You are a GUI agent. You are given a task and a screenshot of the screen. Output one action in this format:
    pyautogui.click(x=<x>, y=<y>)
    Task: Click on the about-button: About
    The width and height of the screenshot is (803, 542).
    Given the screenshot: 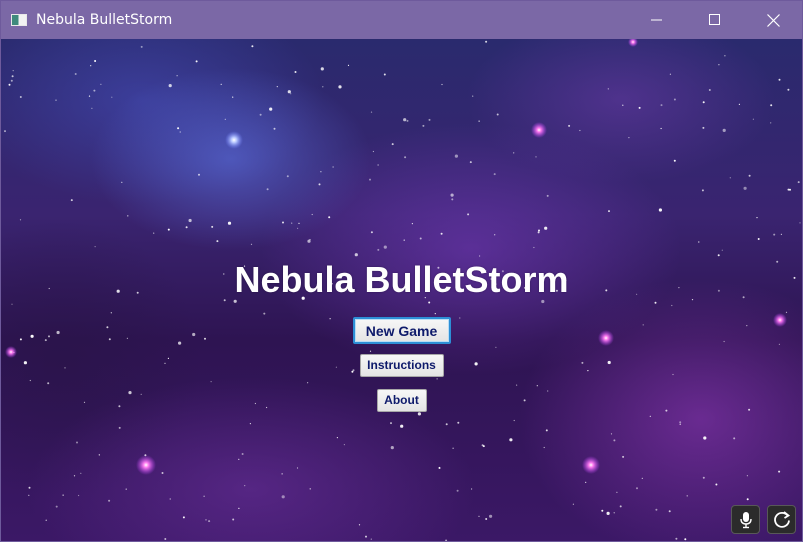 What is the action you would take?
    pyautogui.click(x=401, y=400)
    